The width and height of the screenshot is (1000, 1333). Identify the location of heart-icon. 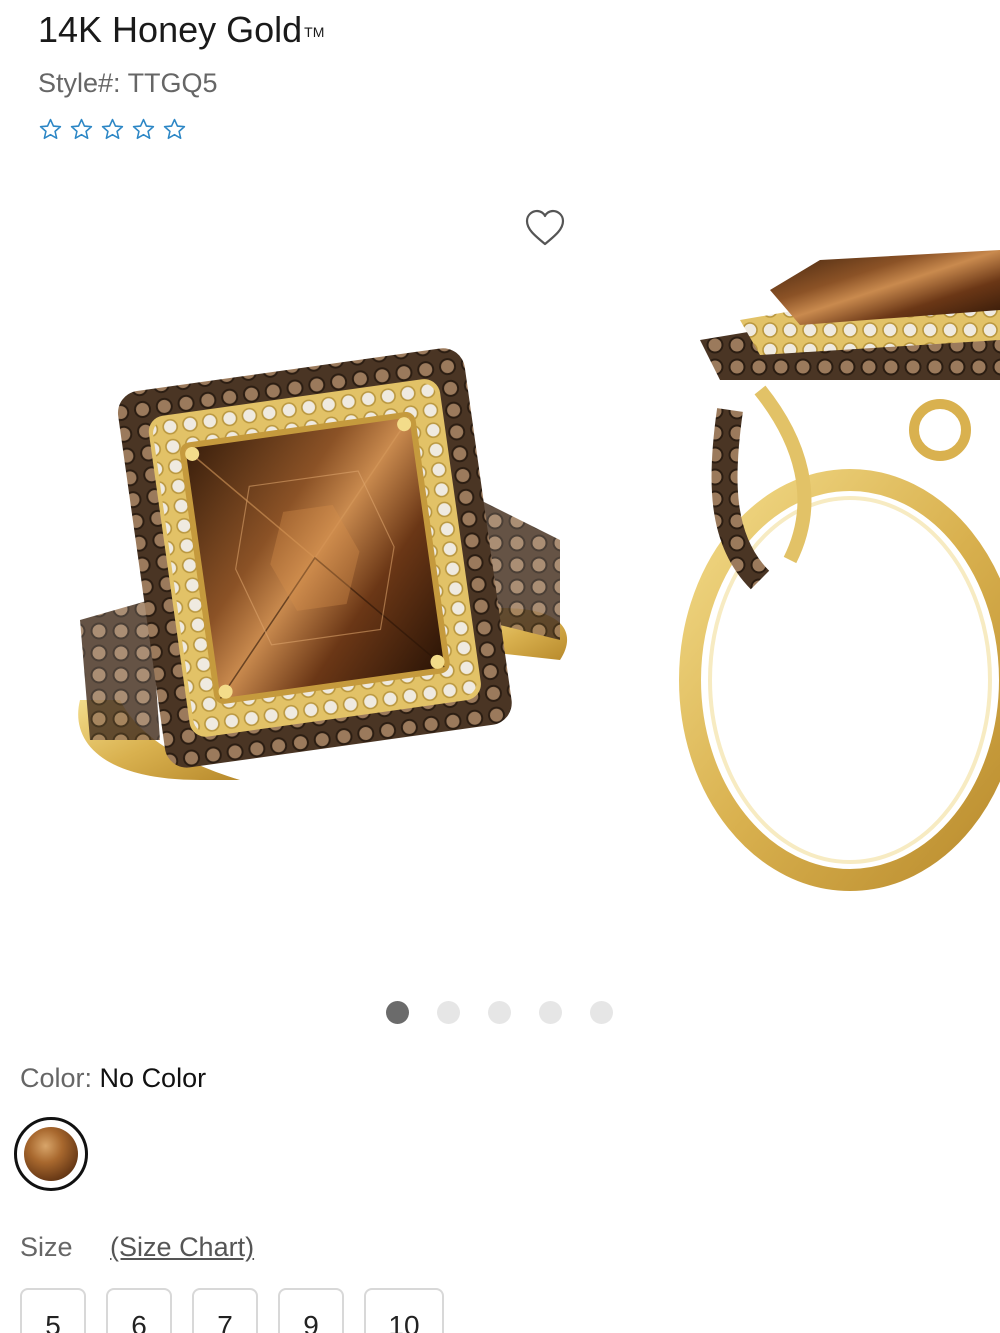
(545, 228).